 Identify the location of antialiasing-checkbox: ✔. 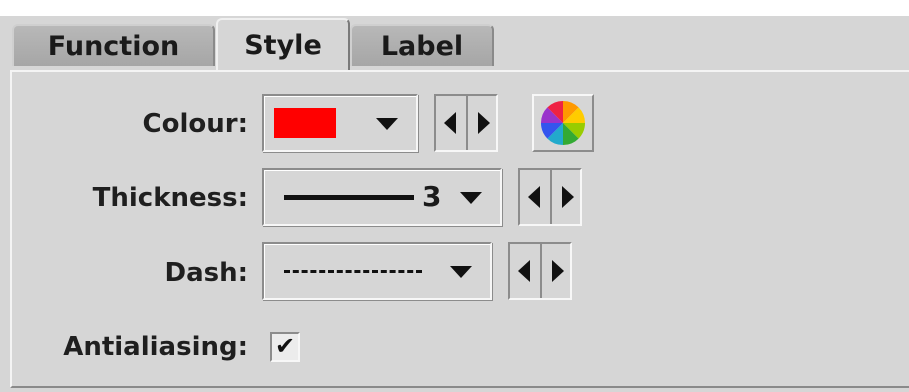
(285, 347).